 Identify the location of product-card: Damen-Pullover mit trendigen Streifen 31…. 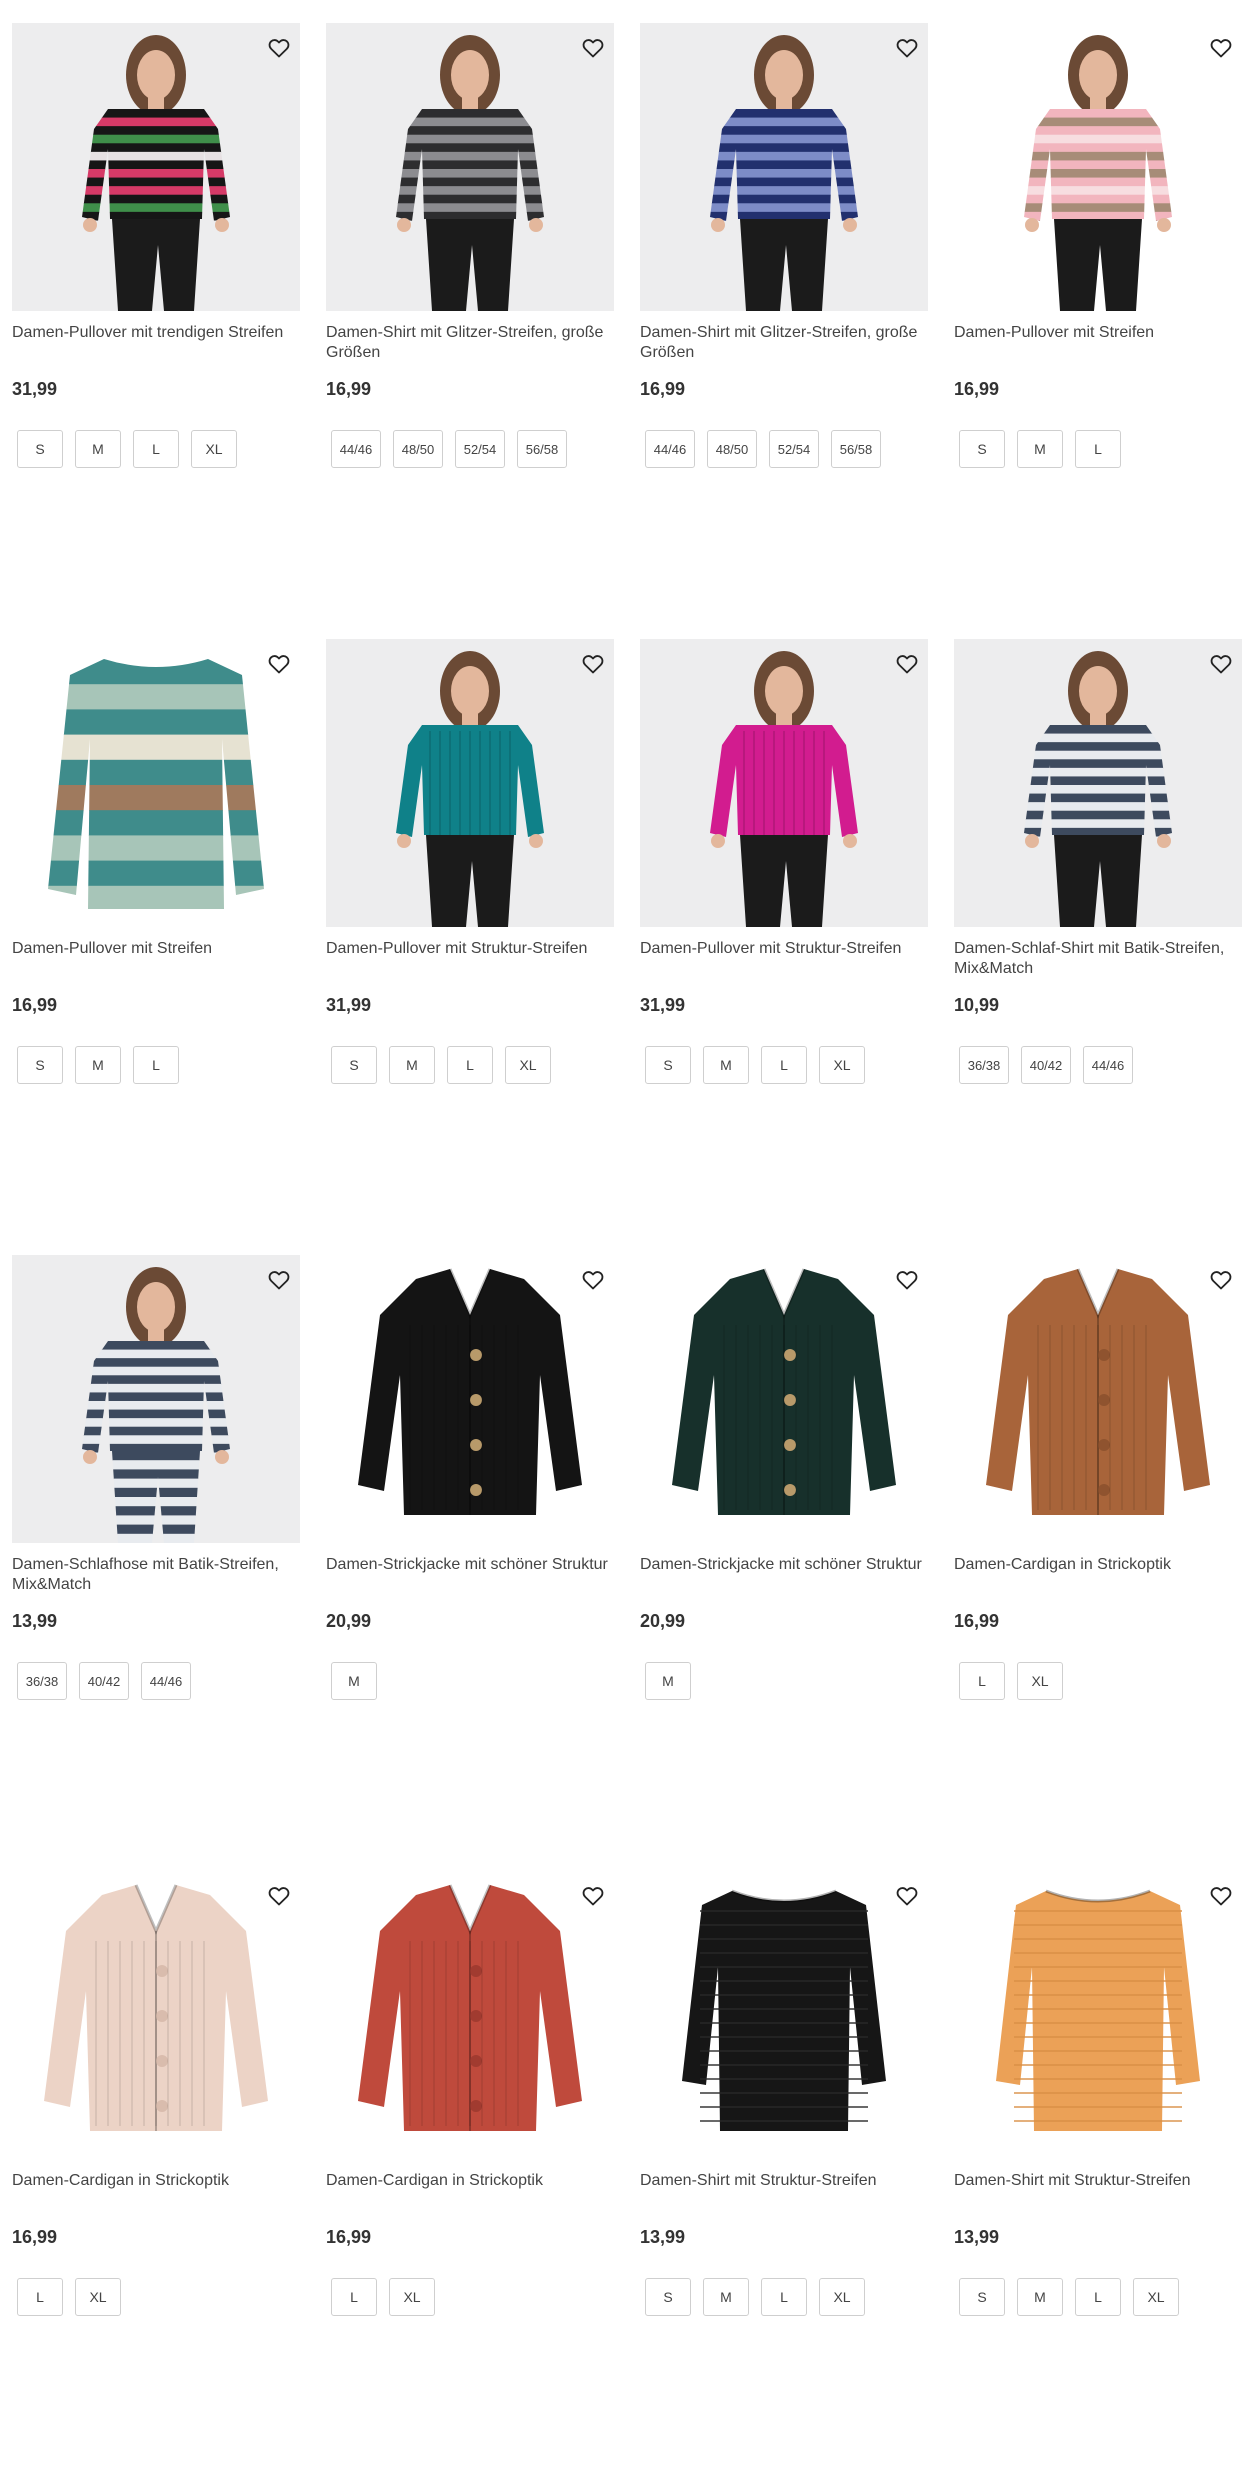
(156, 331).